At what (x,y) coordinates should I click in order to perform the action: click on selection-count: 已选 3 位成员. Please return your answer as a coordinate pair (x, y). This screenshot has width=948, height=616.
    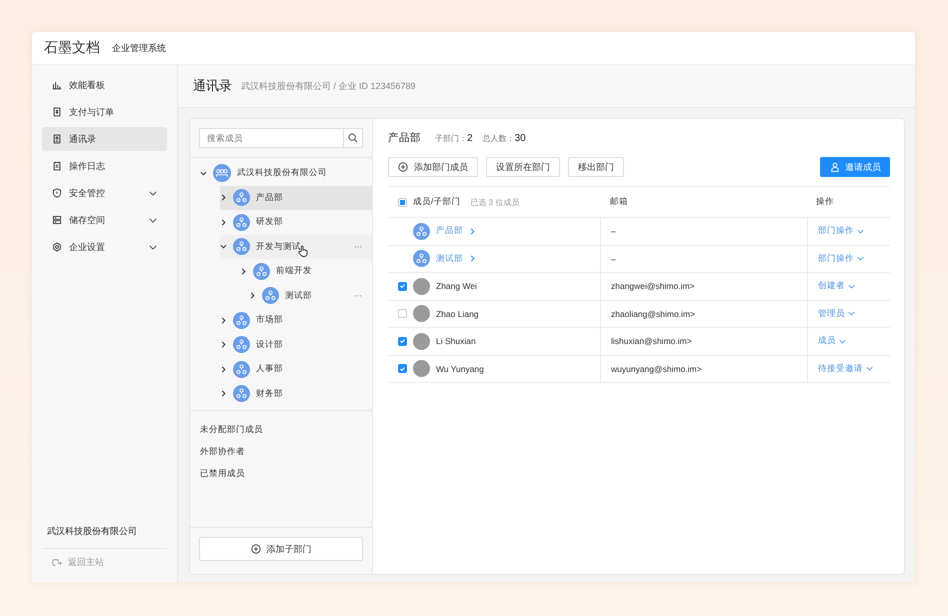
    Looking at the image, I should click on (495, 202).